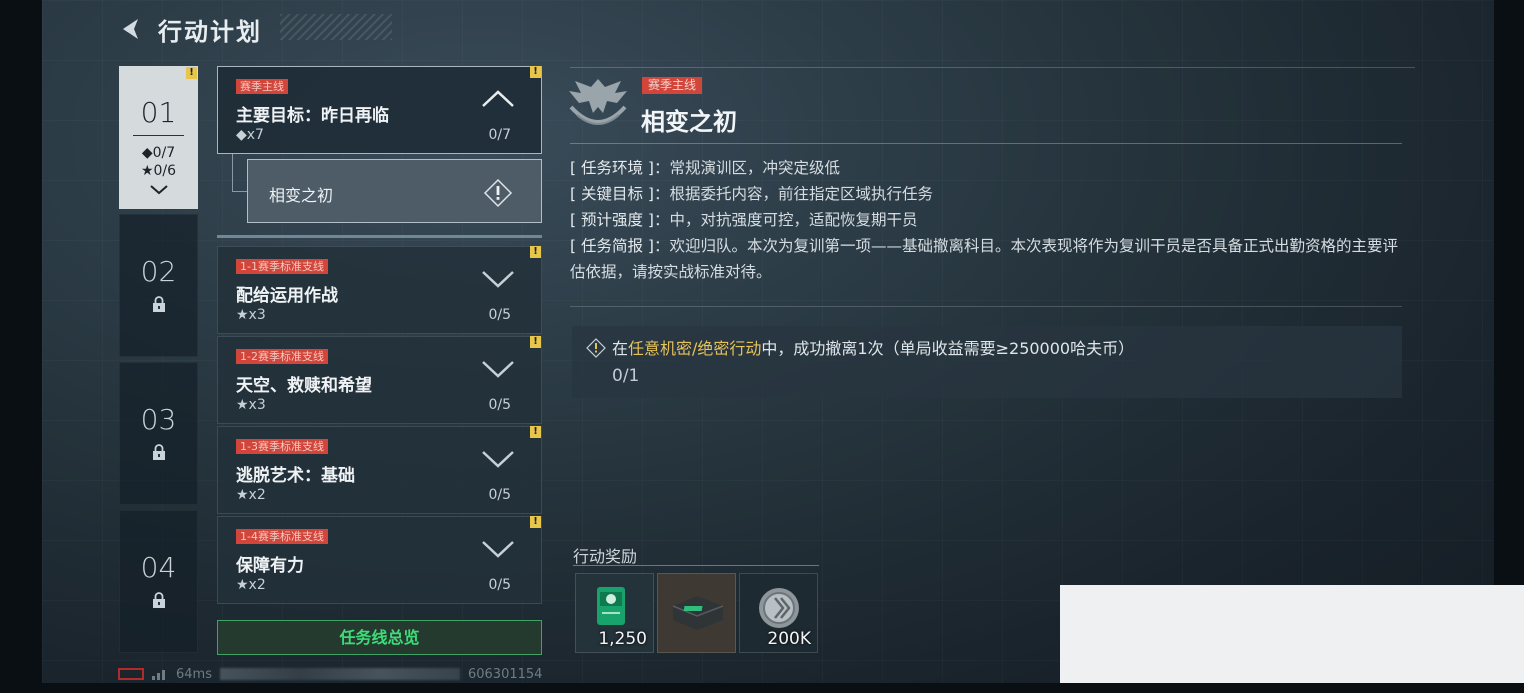  What do you see at coordinates (158, 581) in the screenshot?
I see `chapter-tab-04: 04` at bounding box center [158, 581].